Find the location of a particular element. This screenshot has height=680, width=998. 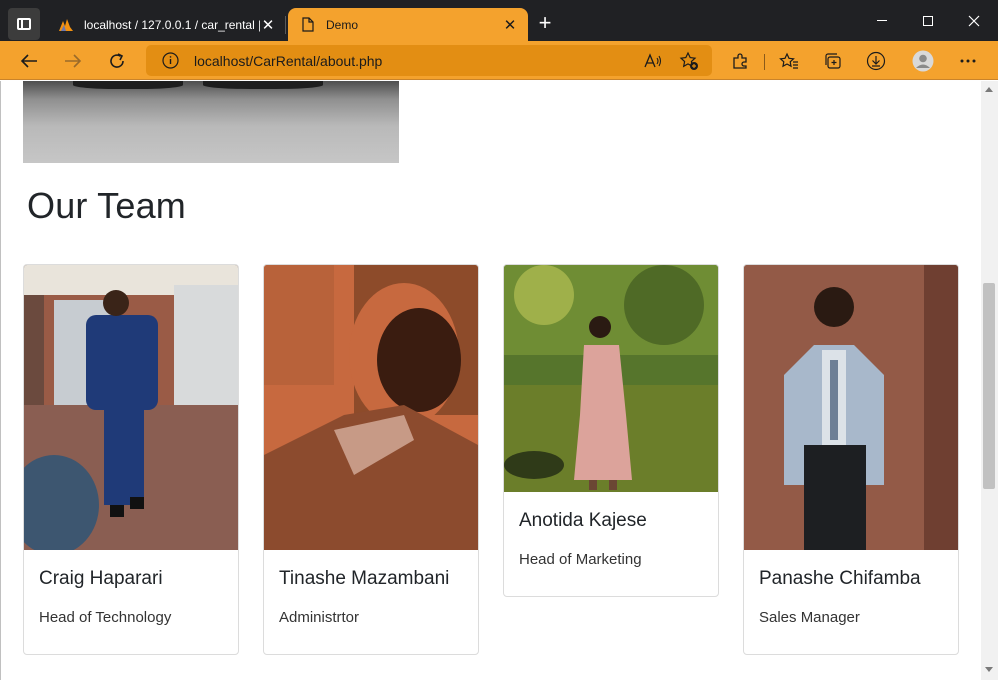

scroll-down-icon is located at coordinates (989, 669).